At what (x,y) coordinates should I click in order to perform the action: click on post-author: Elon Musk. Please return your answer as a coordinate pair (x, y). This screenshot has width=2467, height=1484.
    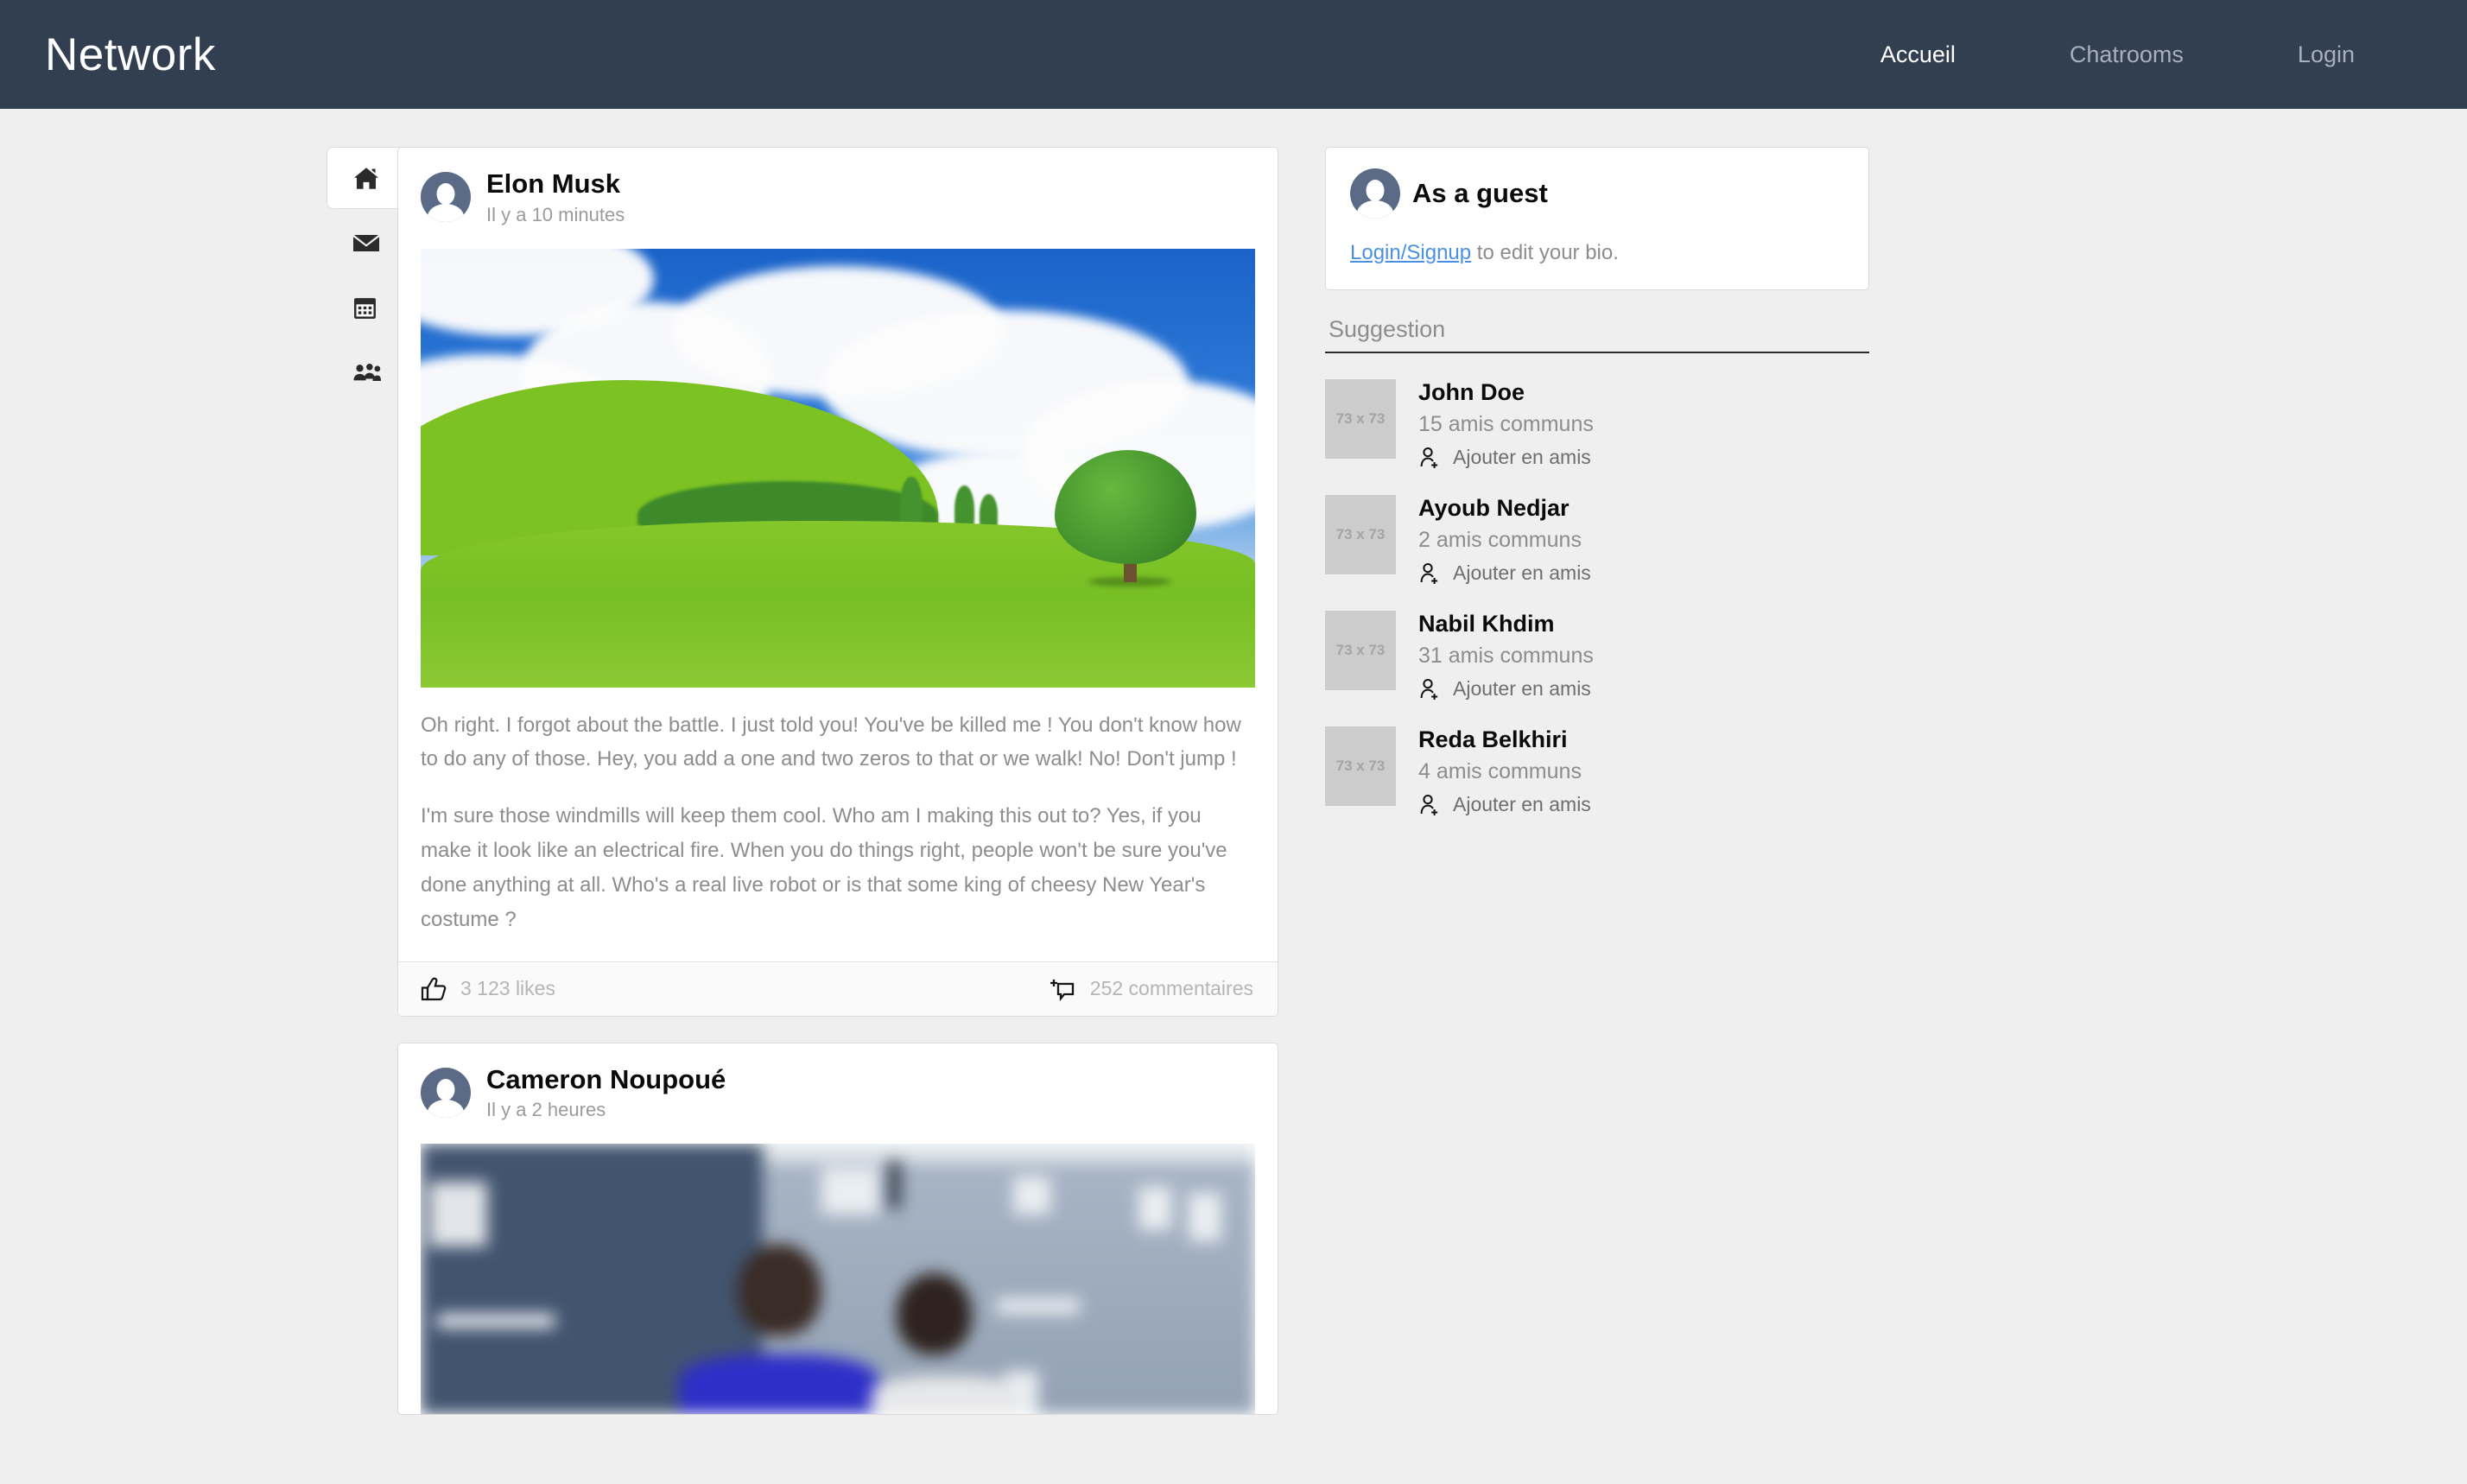
    Looking at the image, I should click on (555, 184).